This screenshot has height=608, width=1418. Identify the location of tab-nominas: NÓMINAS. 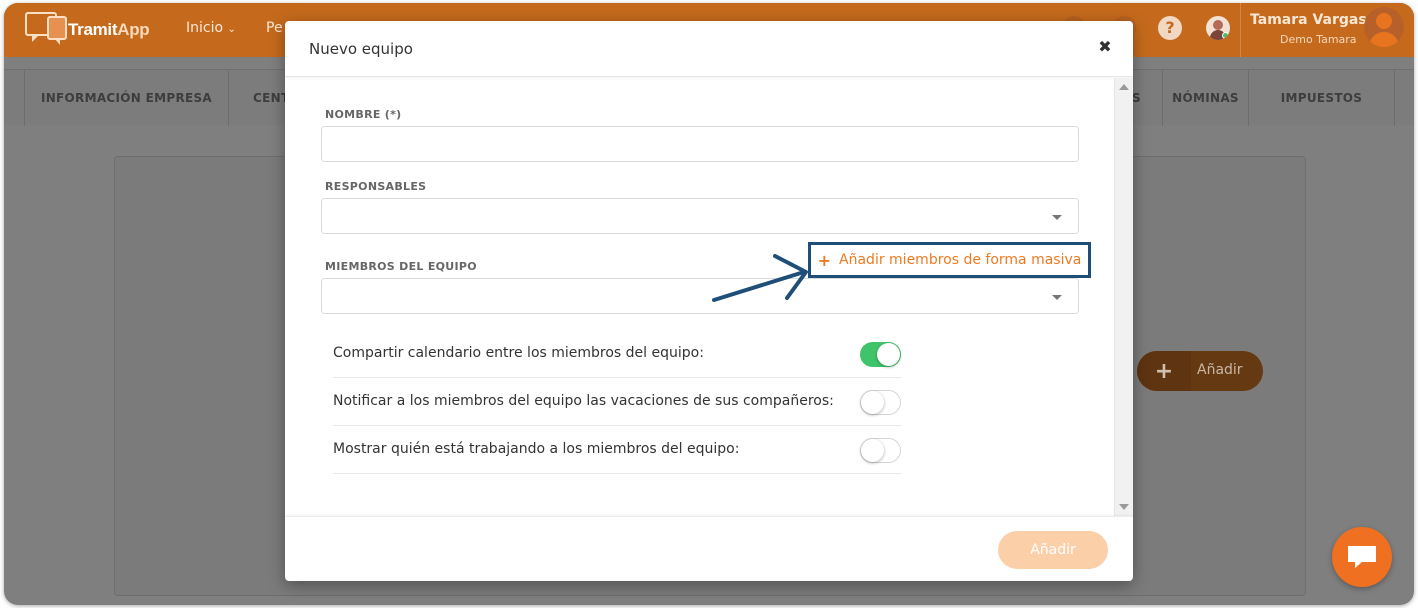
(1205, 98).